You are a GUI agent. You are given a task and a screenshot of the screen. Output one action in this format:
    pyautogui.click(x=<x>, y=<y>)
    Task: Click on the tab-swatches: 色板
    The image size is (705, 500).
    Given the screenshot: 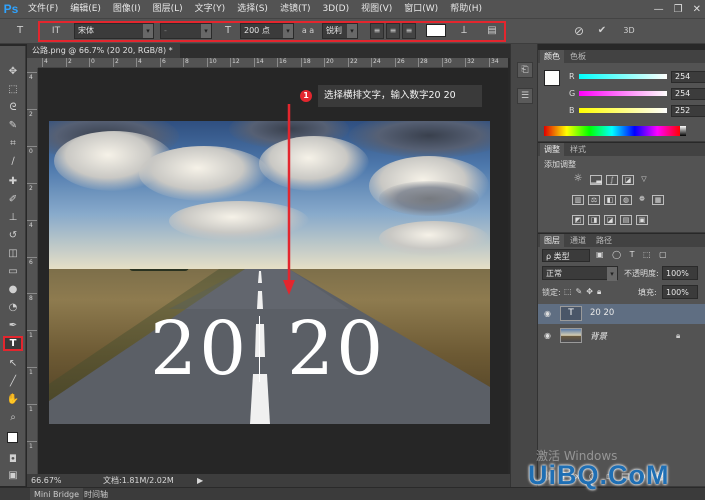 What is the action you would take?
    pyautogui.click(x=578, y=56)
    